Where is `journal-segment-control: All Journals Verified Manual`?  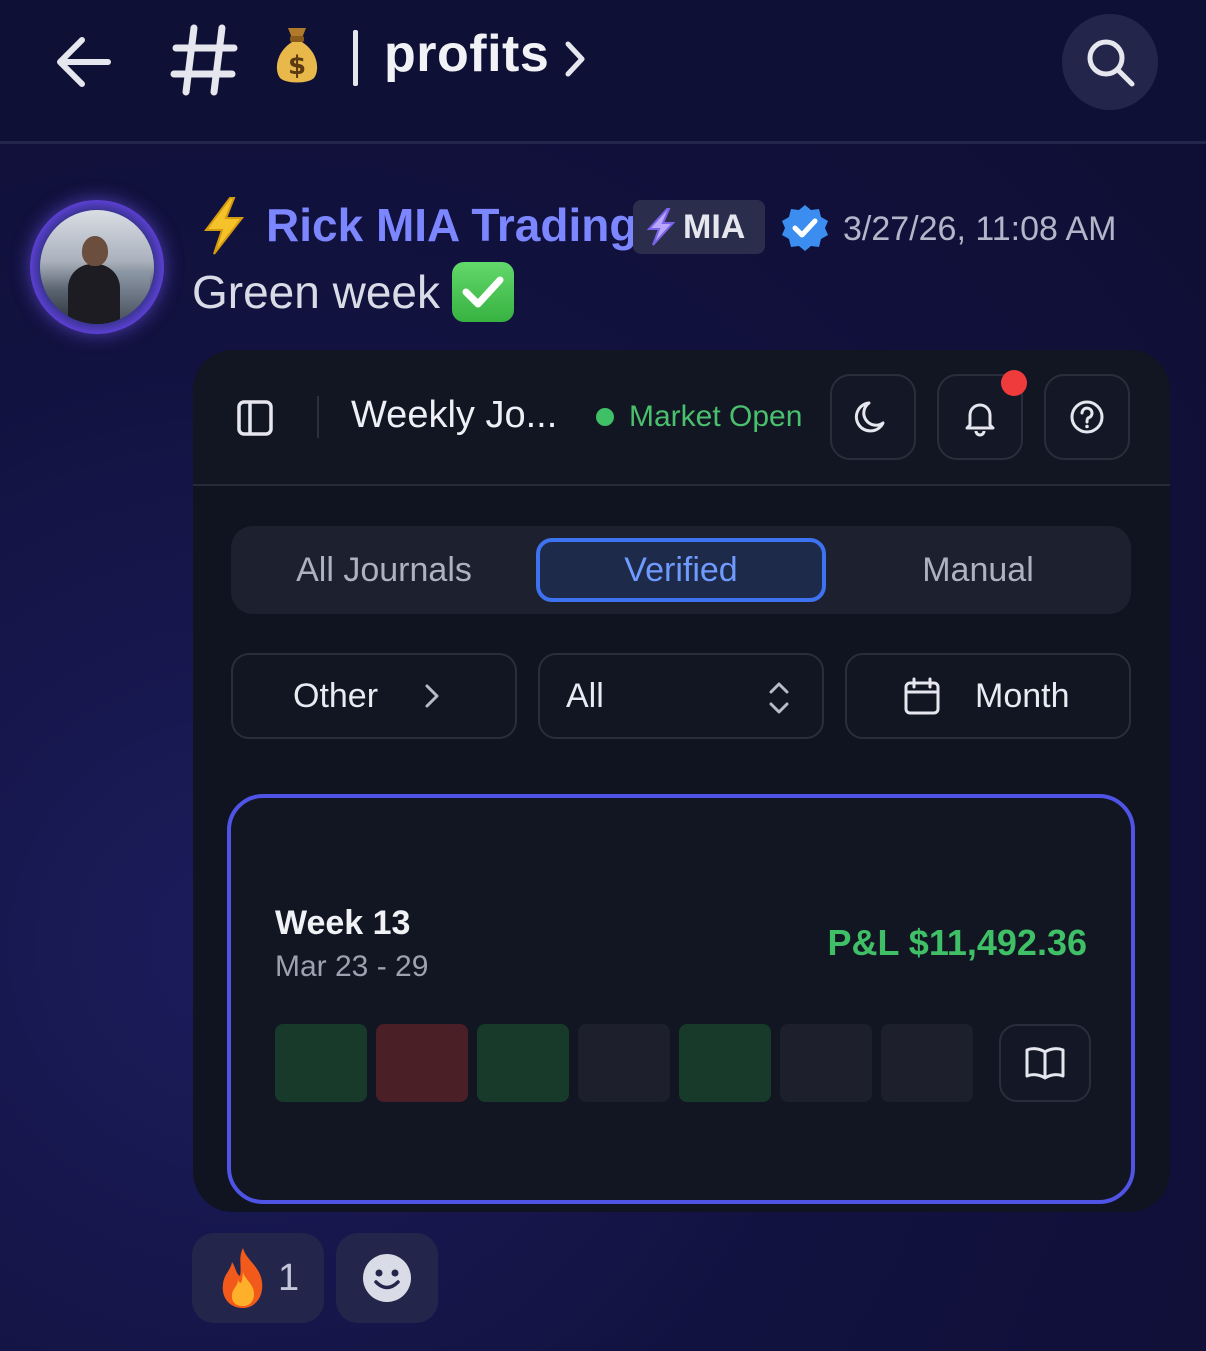
journal-segment-control: All Journals Verified Manual is located at coordinates (681, 570).